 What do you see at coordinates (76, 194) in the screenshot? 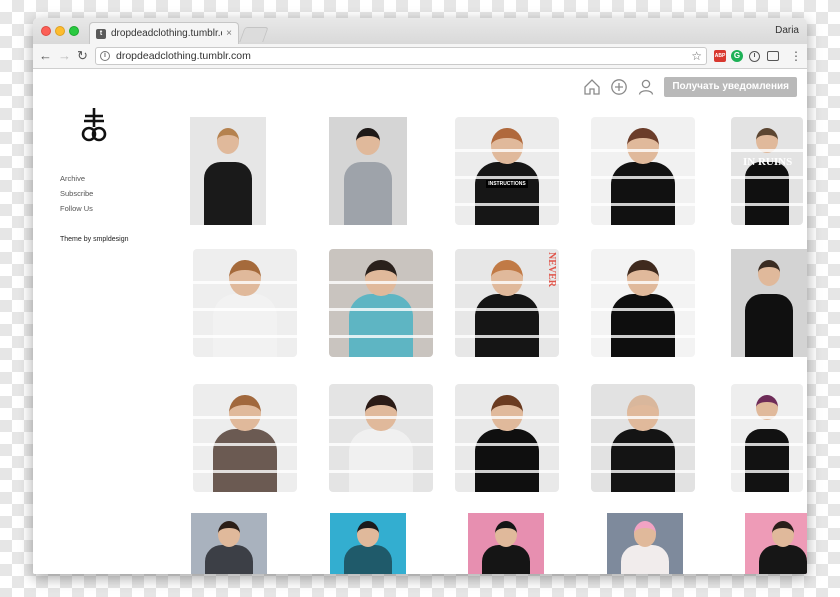
I see `sidebar-link-subscribe: Subscribe` at bounding box center [76, 194].